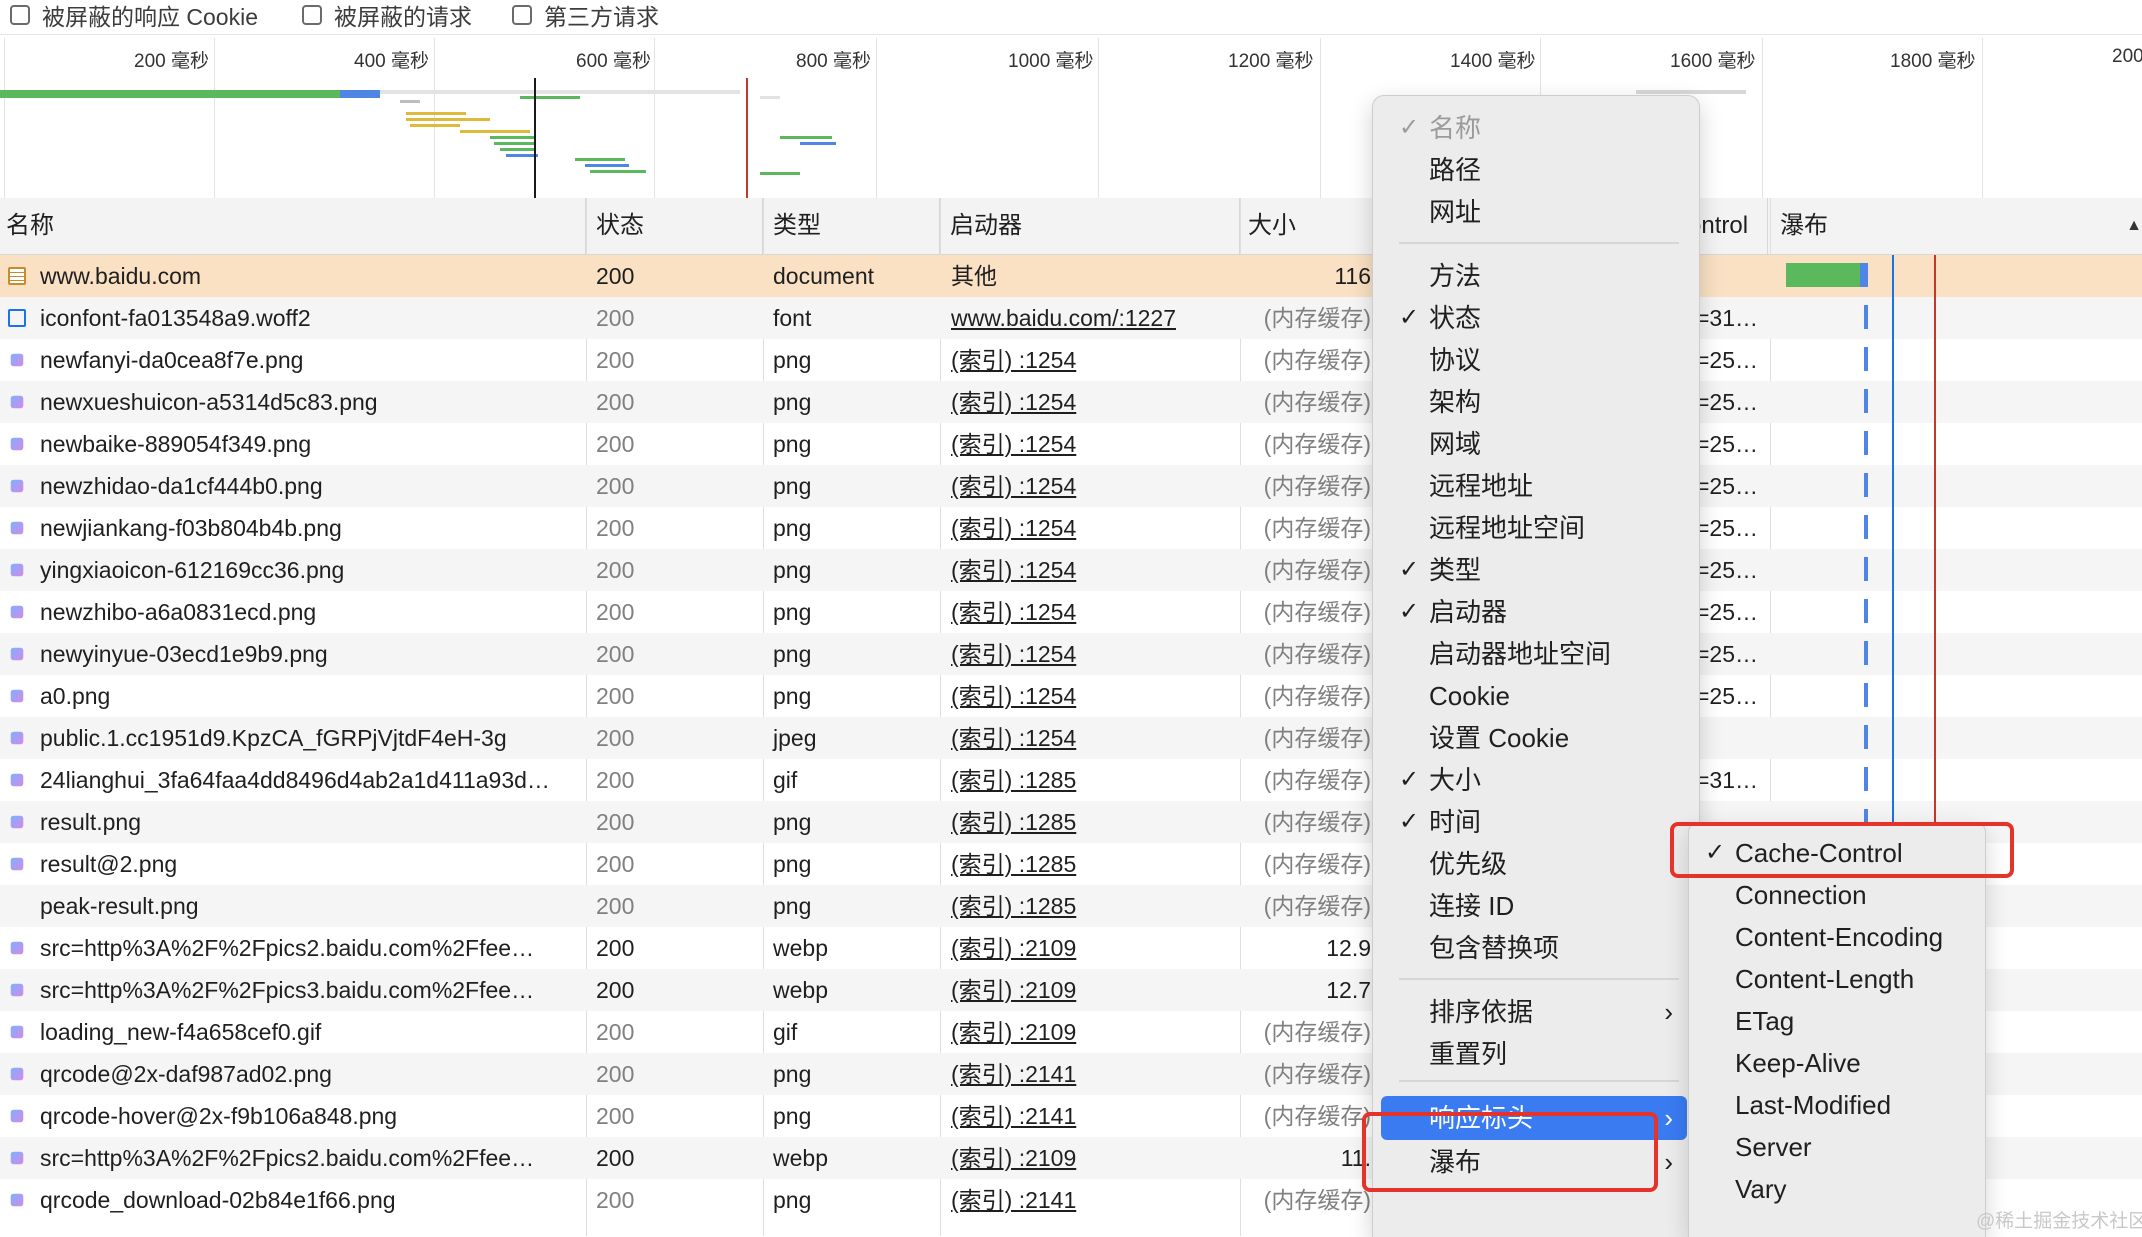 Image resolution: width=2142 pixels, height=1237 pixels. Describe the element at coordinates (1534, 654) in the screenshot. I see `menu-item-12: 启动器地址空间` at that location.